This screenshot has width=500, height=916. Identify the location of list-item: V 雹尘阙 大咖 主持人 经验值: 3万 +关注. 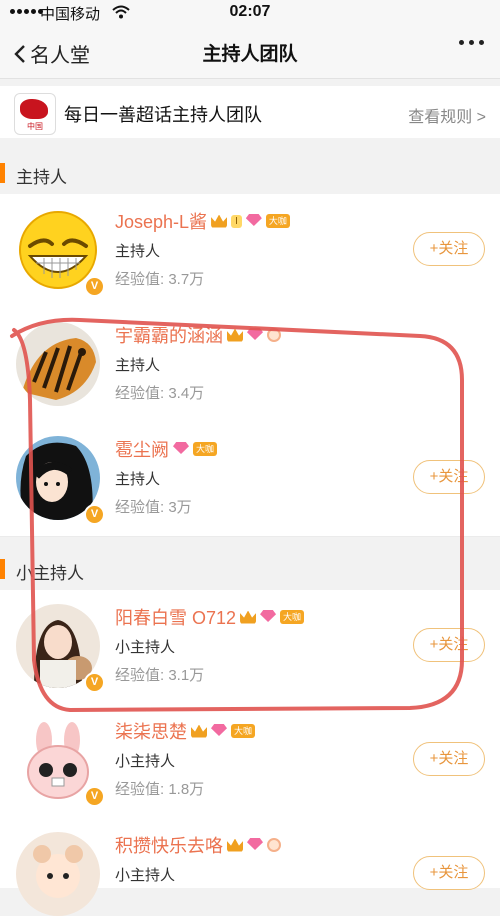
(250, 479).